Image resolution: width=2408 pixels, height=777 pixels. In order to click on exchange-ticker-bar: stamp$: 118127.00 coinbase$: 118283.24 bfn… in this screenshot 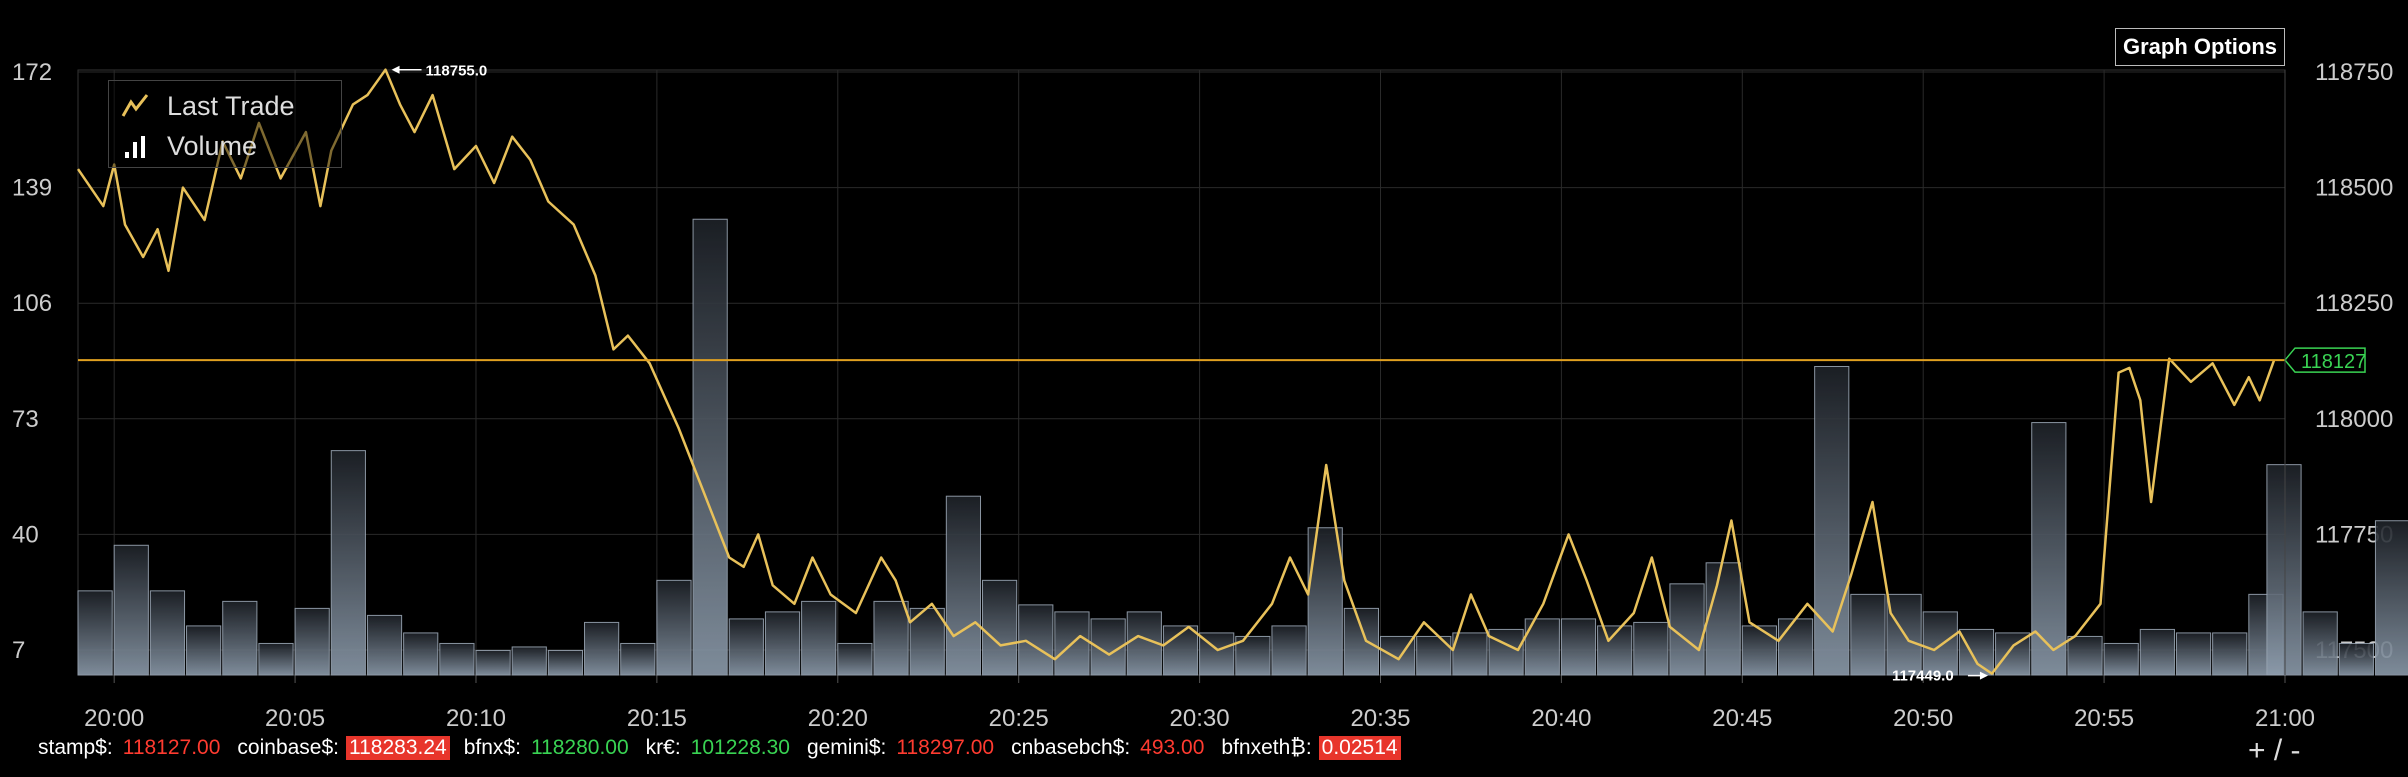, I will do `click(726, 748)`.